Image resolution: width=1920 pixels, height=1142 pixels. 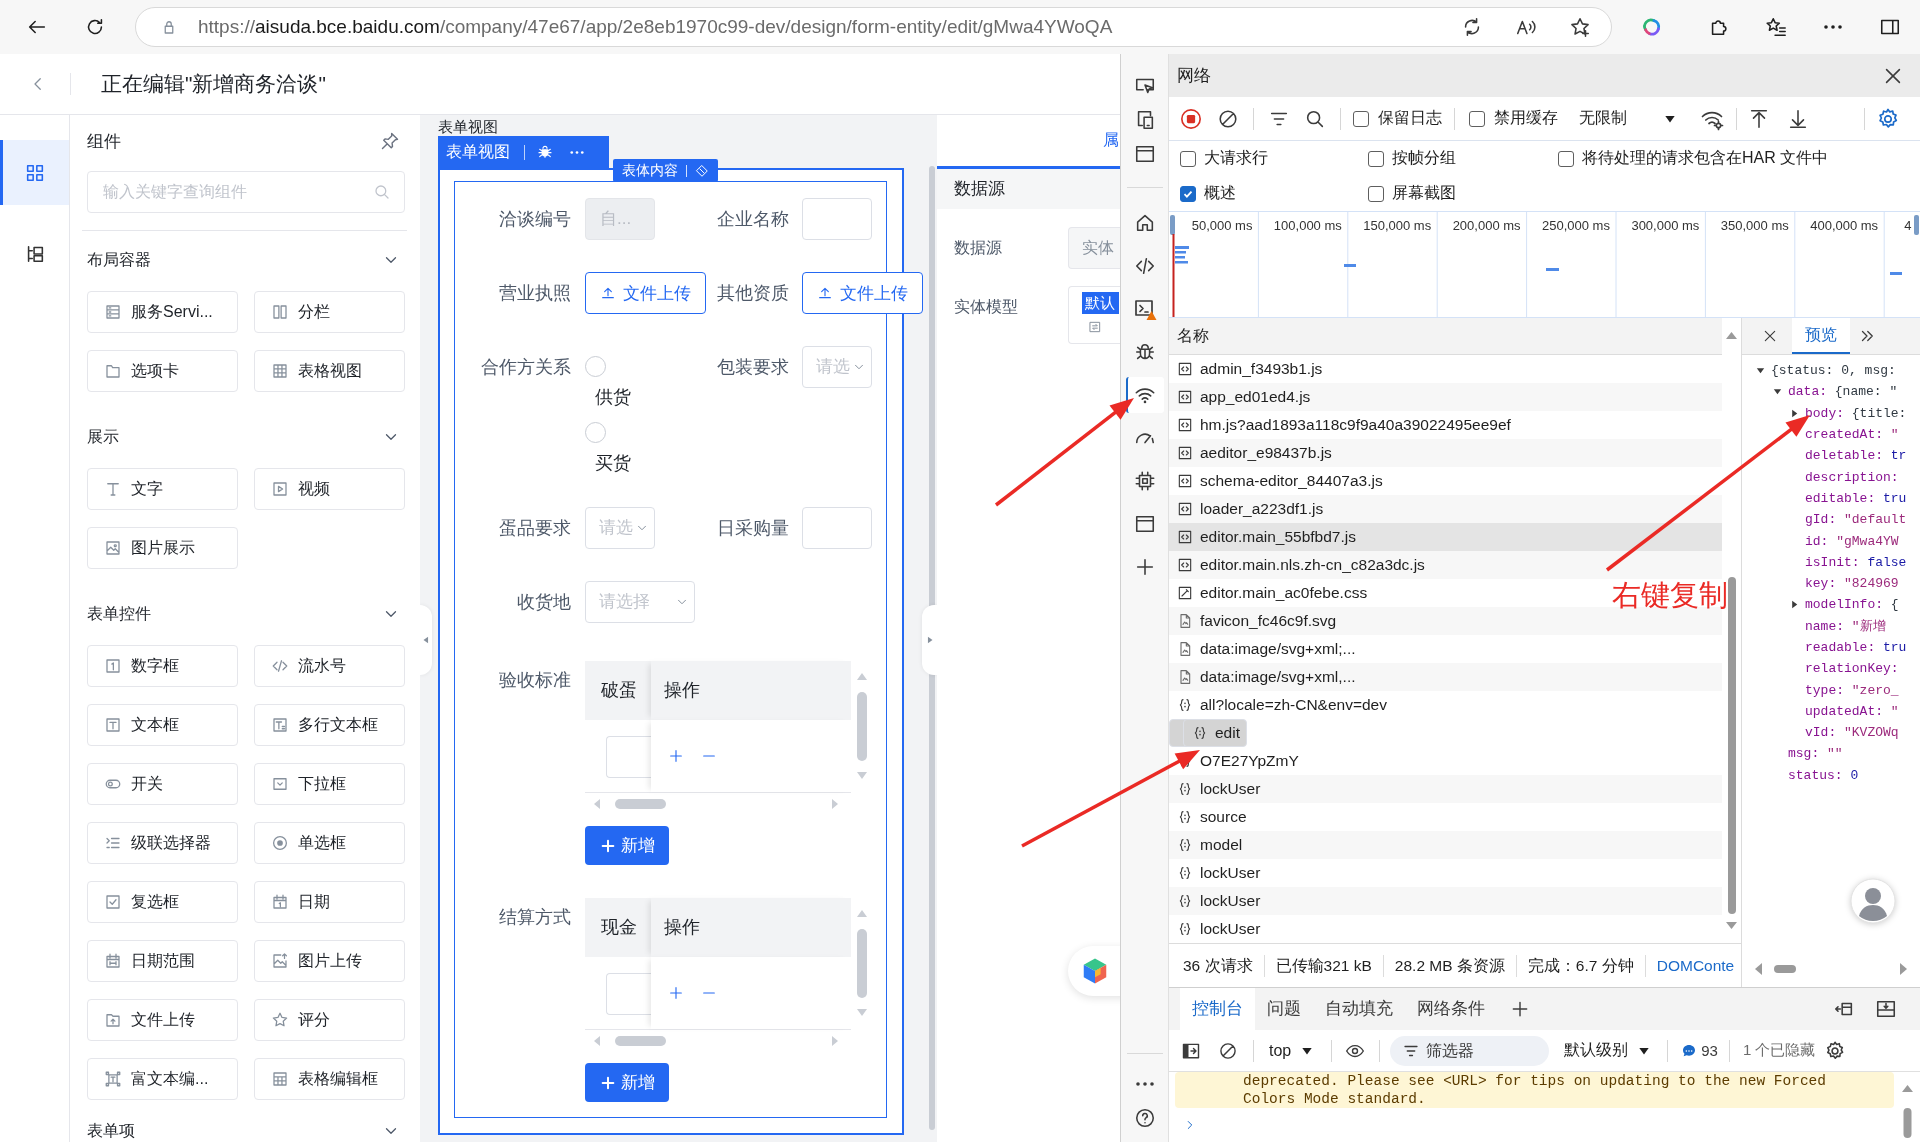 What do you see at coordinates (1292, 1050) in the screenshot?
I see `context-dropdown: top` at bounding box center [1292, 1050].